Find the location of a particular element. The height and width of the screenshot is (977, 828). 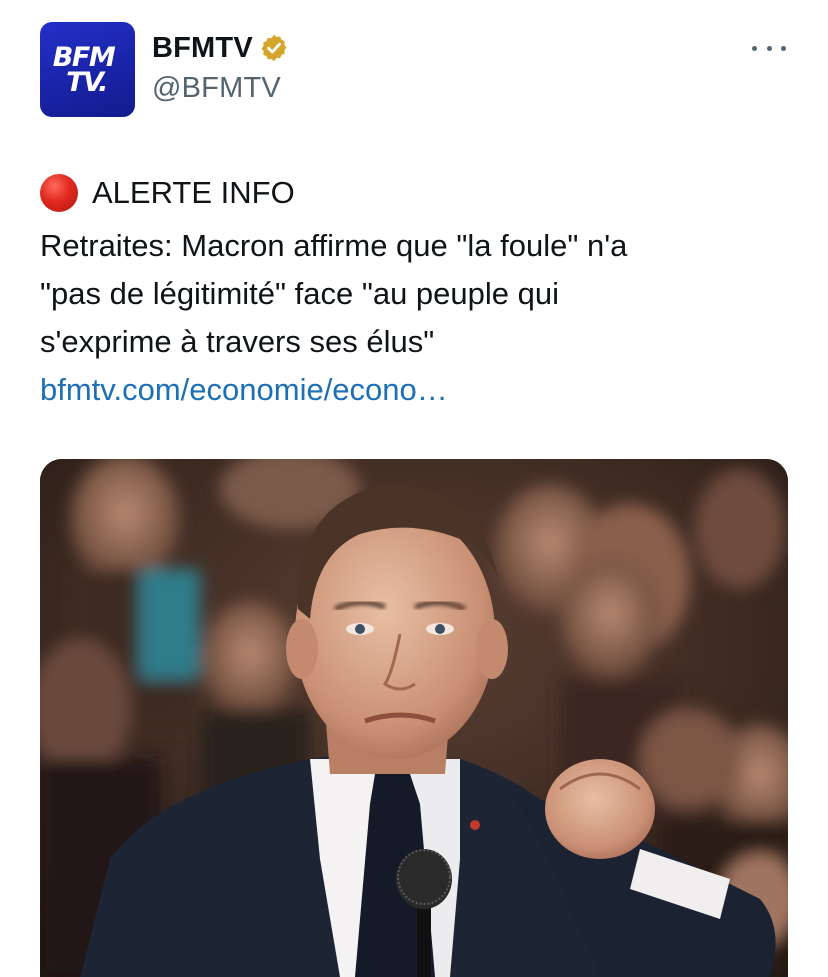

tweet-text-line: "pas de légitimité" face "au peuple qui is located at coordinates (300, 293).